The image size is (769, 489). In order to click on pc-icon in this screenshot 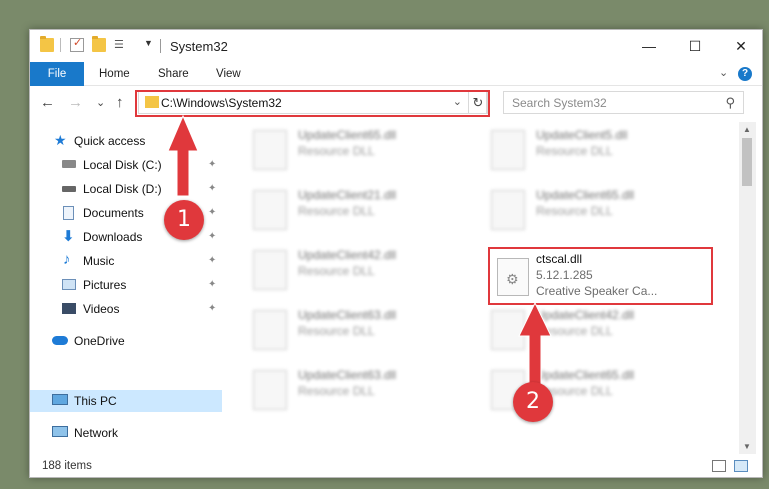, I will do `click(60, 399)`.